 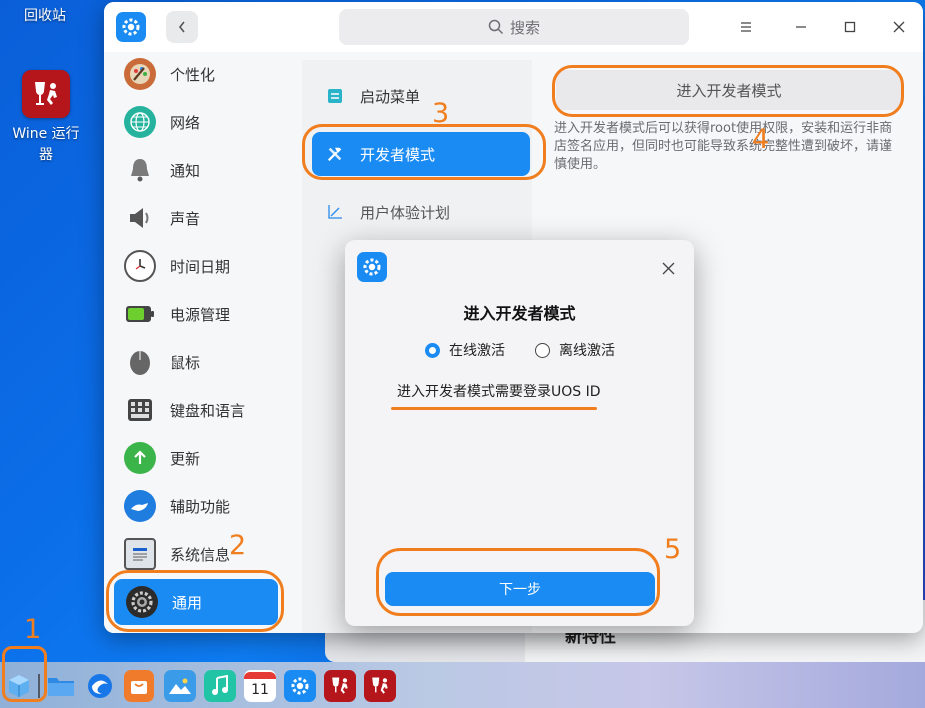 I want to click on hamburger-menu-icon, so click(x=746, y=27).